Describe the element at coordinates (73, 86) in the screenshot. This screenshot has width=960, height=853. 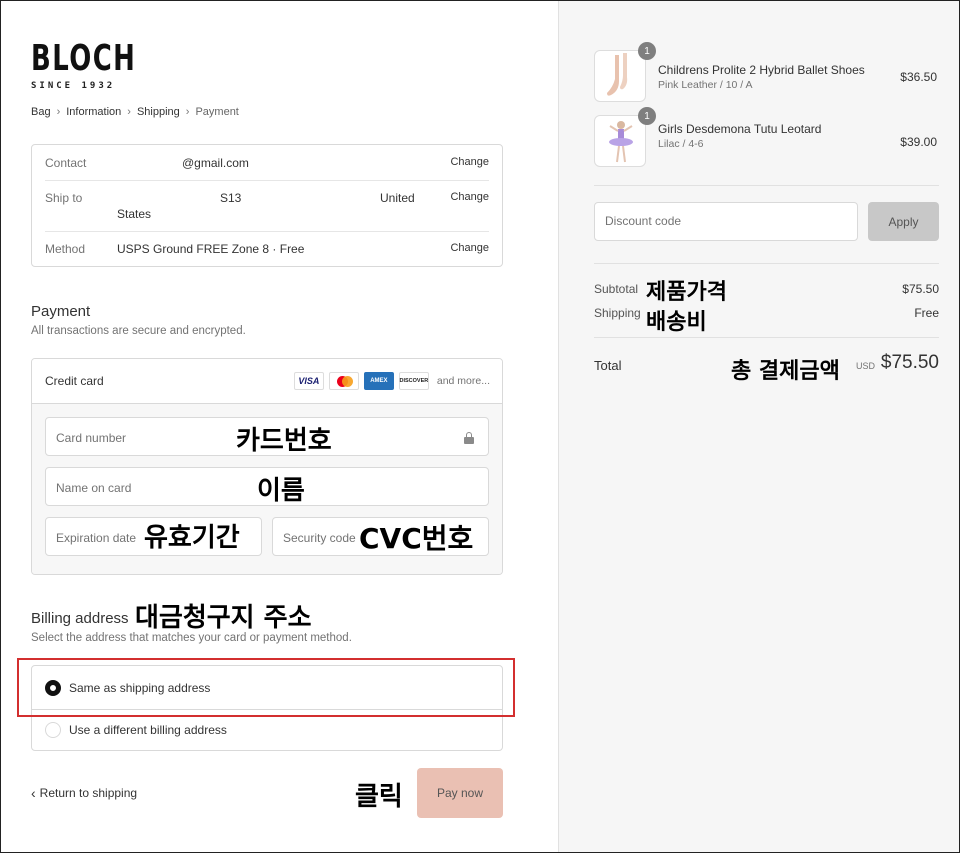
I see `brand-tagline: SINCE 1932` at that location.